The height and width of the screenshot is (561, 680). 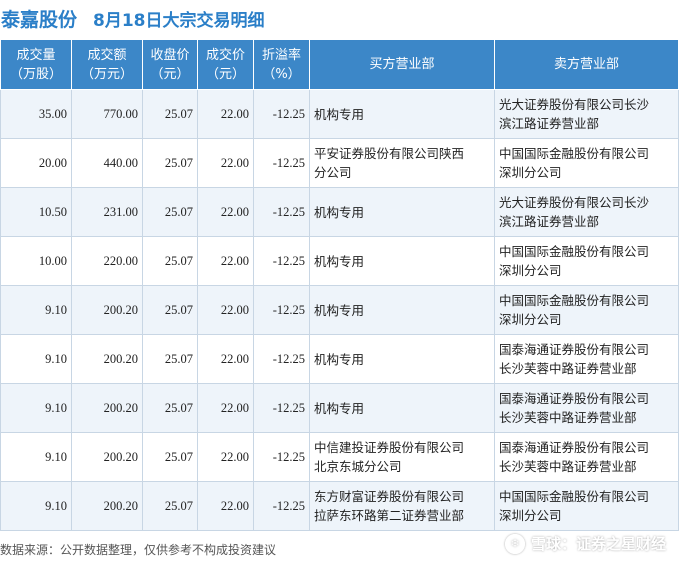 I want to click on buyer-line: 平安证券股份有限公司陕西, so click(x=389, y=153).